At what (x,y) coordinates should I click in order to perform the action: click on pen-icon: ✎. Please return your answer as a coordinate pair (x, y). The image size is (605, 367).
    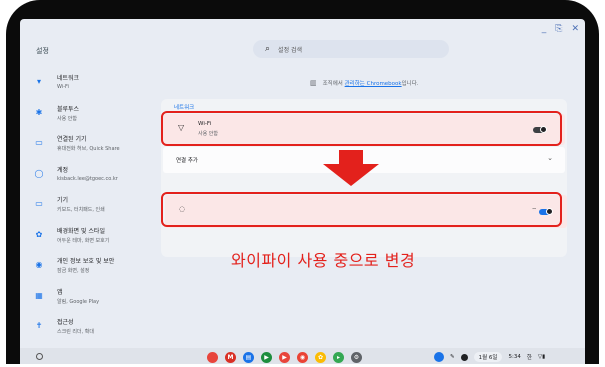
    Looking at the image, I should click on (452, 357).